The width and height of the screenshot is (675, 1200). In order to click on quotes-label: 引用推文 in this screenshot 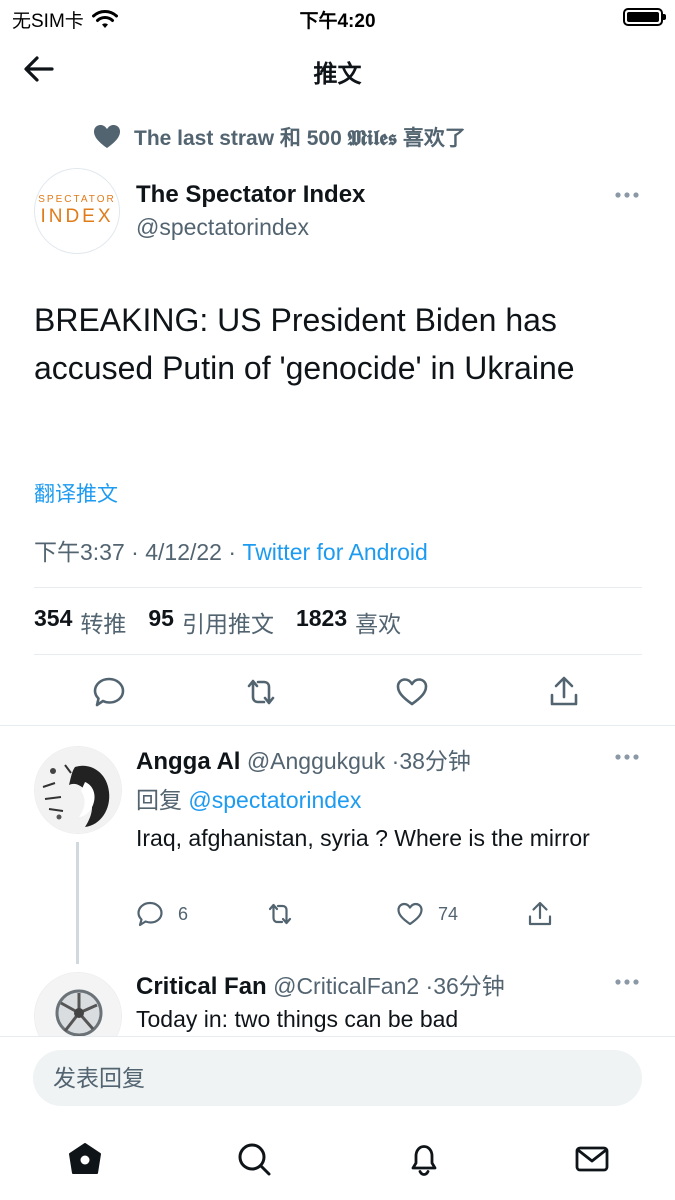, I will do `click(228, 622)`.